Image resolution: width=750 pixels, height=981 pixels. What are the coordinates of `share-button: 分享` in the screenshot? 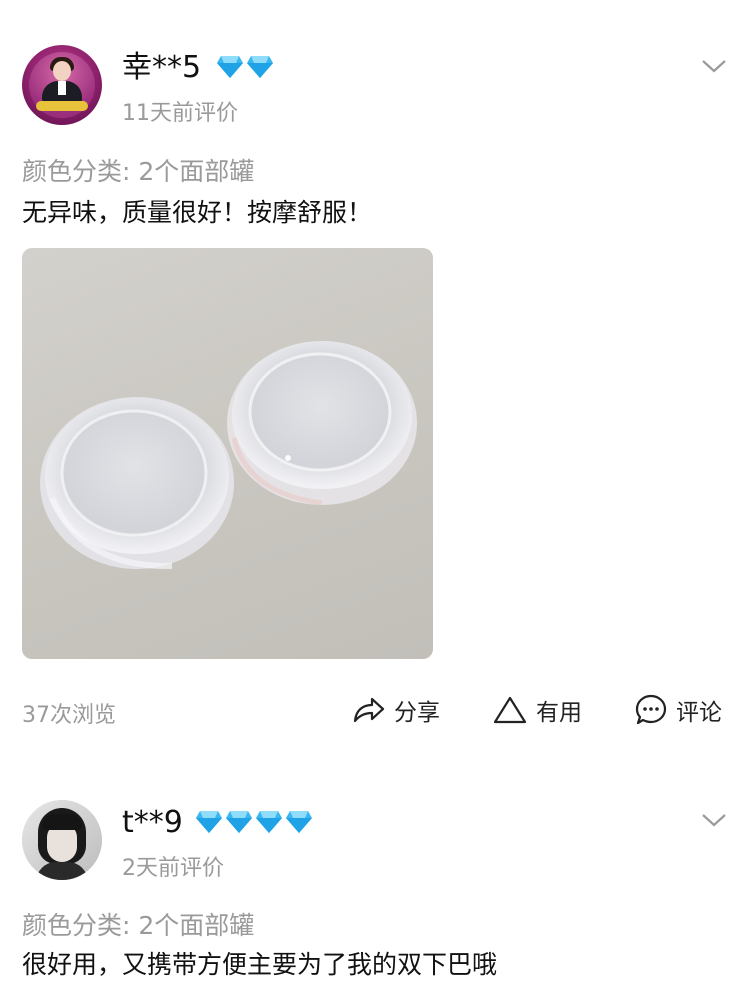 It's located at (396, 710).